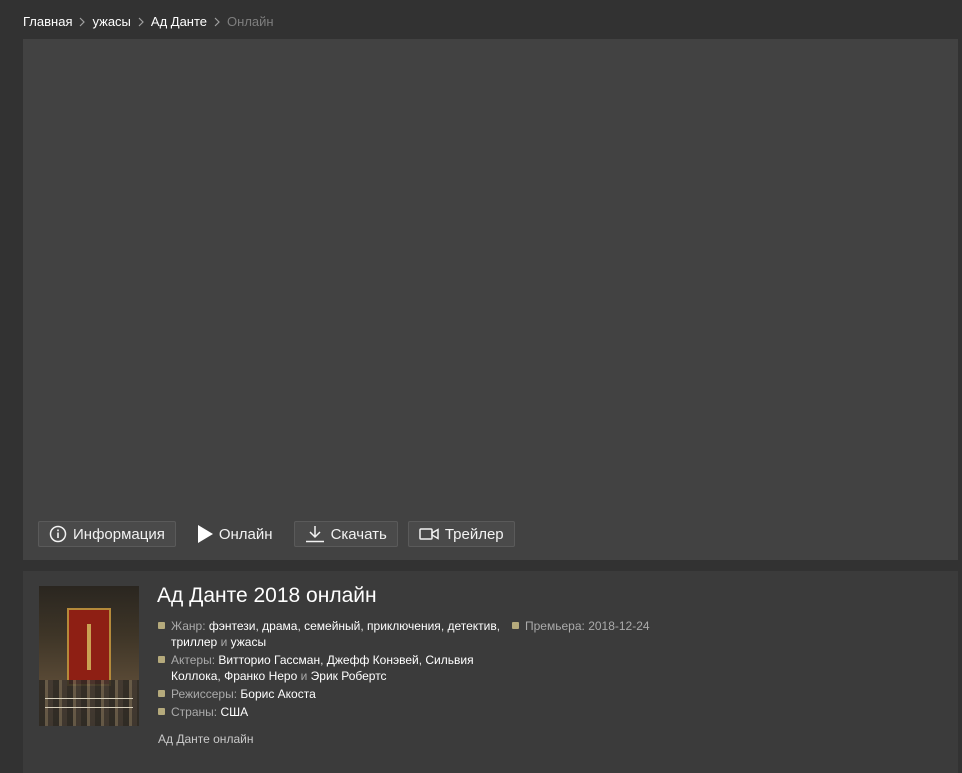 This screenshot has height=773, width=962. What do you see at coordinates (314, 534) in the screenshot?
I see `download-icon` at bounding box center [314, 534].